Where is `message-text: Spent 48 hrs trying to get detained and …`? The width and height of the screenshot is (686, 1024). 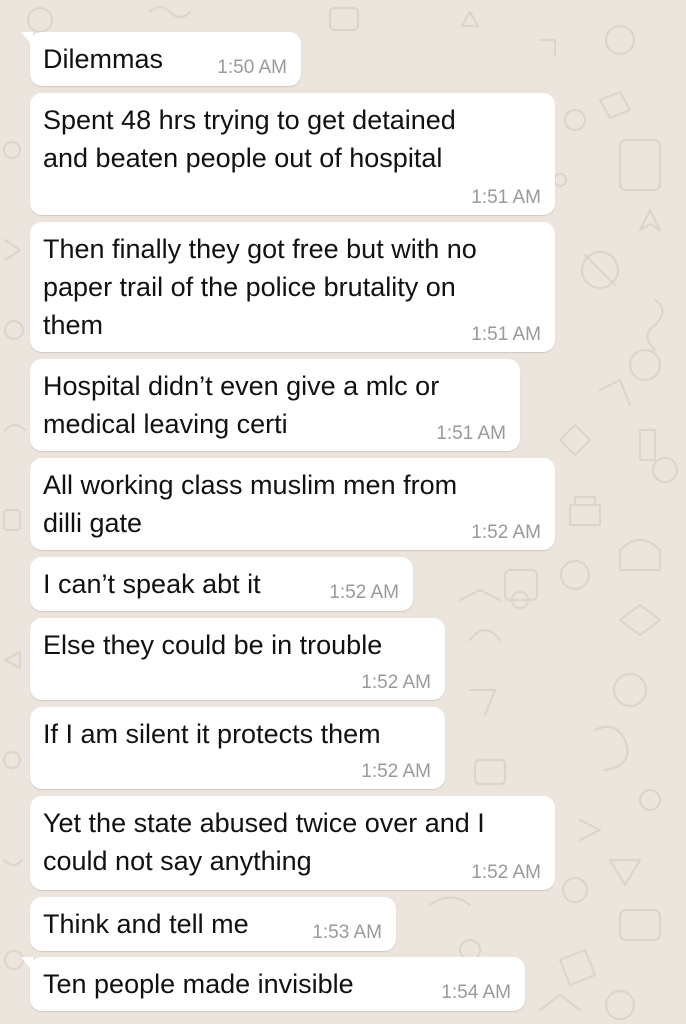 message-text: Spent 48 hrs trying to get detained and … is located at coordinates (249, 139).